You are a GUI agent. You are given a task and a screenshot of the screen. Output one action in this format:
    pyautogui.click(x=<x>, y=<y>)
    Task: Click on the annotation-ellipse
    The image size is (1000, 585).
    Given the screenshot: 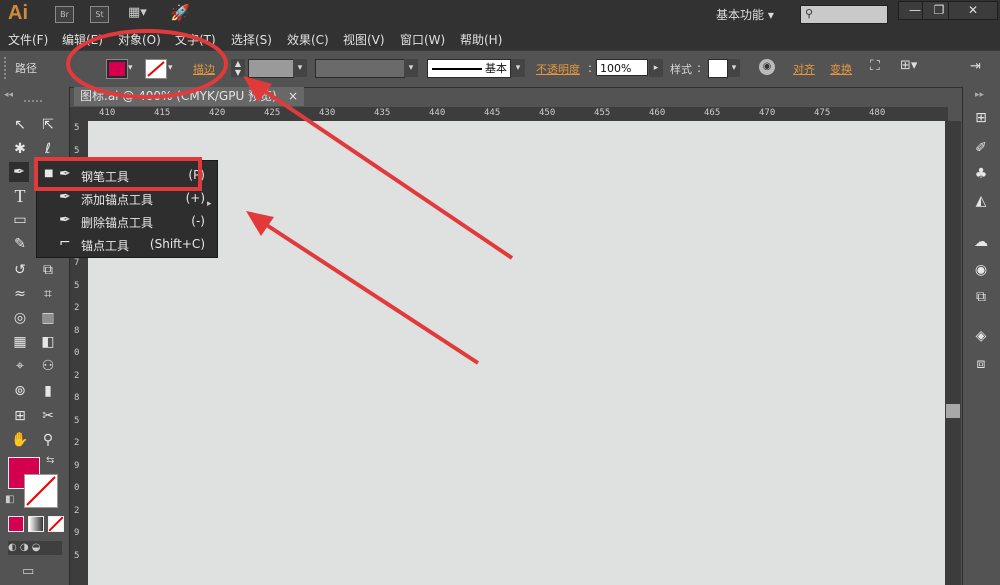 What is the action you would take?
    pyautogui.click(x=147, y=64)
    